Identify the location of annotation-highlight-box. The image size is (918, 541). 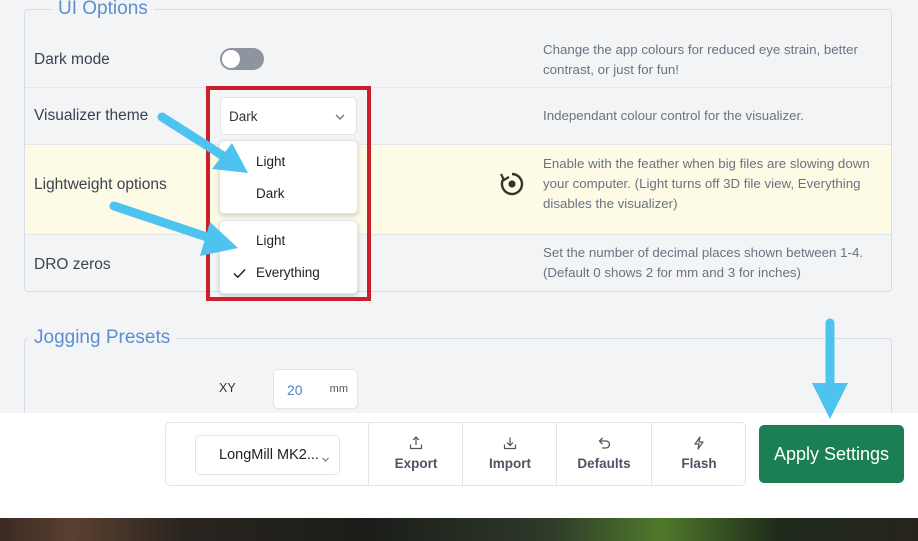
(288, 193).